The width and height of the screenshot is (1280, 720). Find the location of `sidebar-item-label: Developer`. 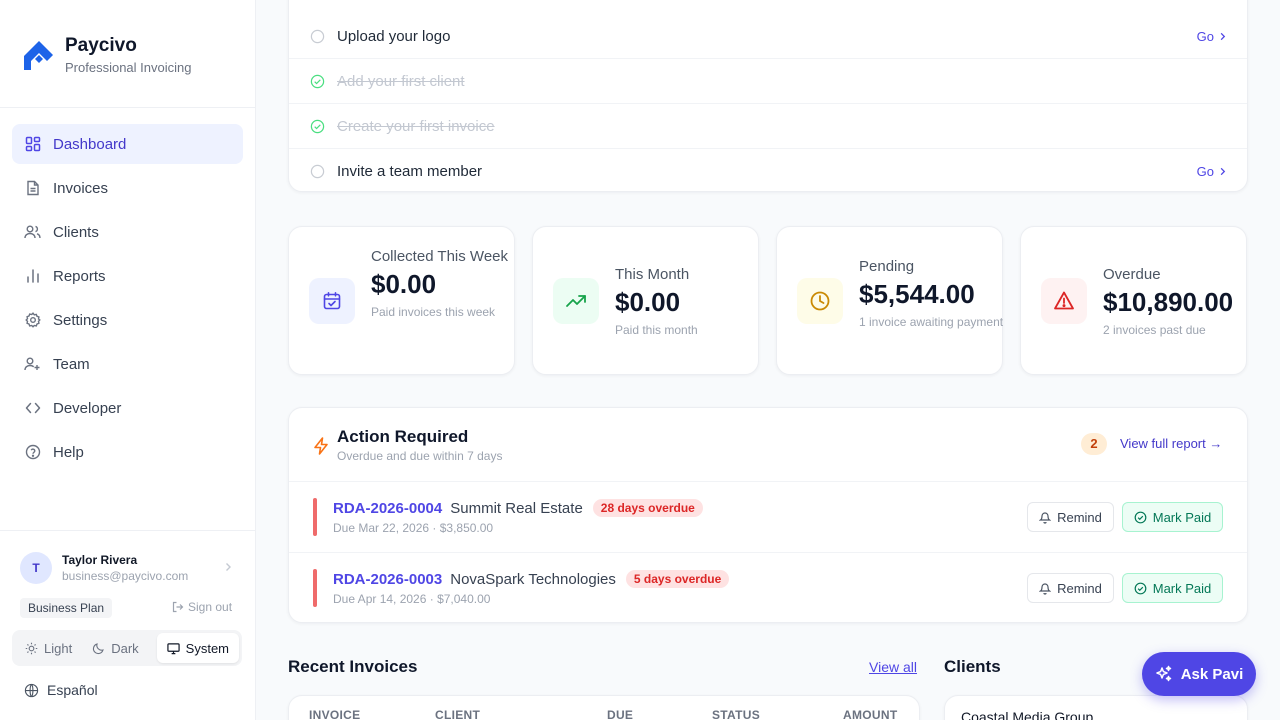

sidebar-item-label: Developer is located at coordinates (87, 408).